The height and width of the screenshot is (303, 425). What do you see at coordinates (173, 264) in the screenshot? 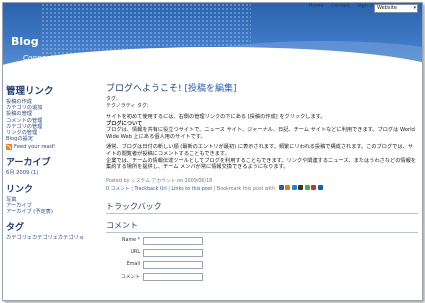
I see `email-input` at bounding box center [173, 264].